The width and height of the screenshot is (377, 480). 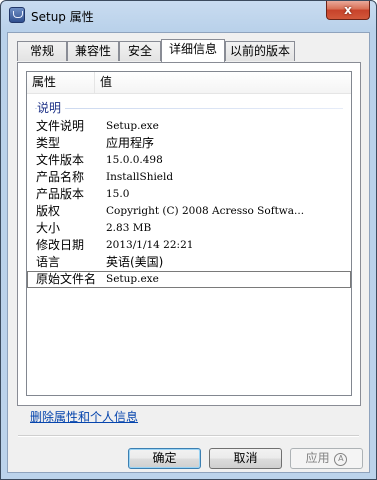 I want to click on window-title: Setup 属性, so click(x=62, y=17).